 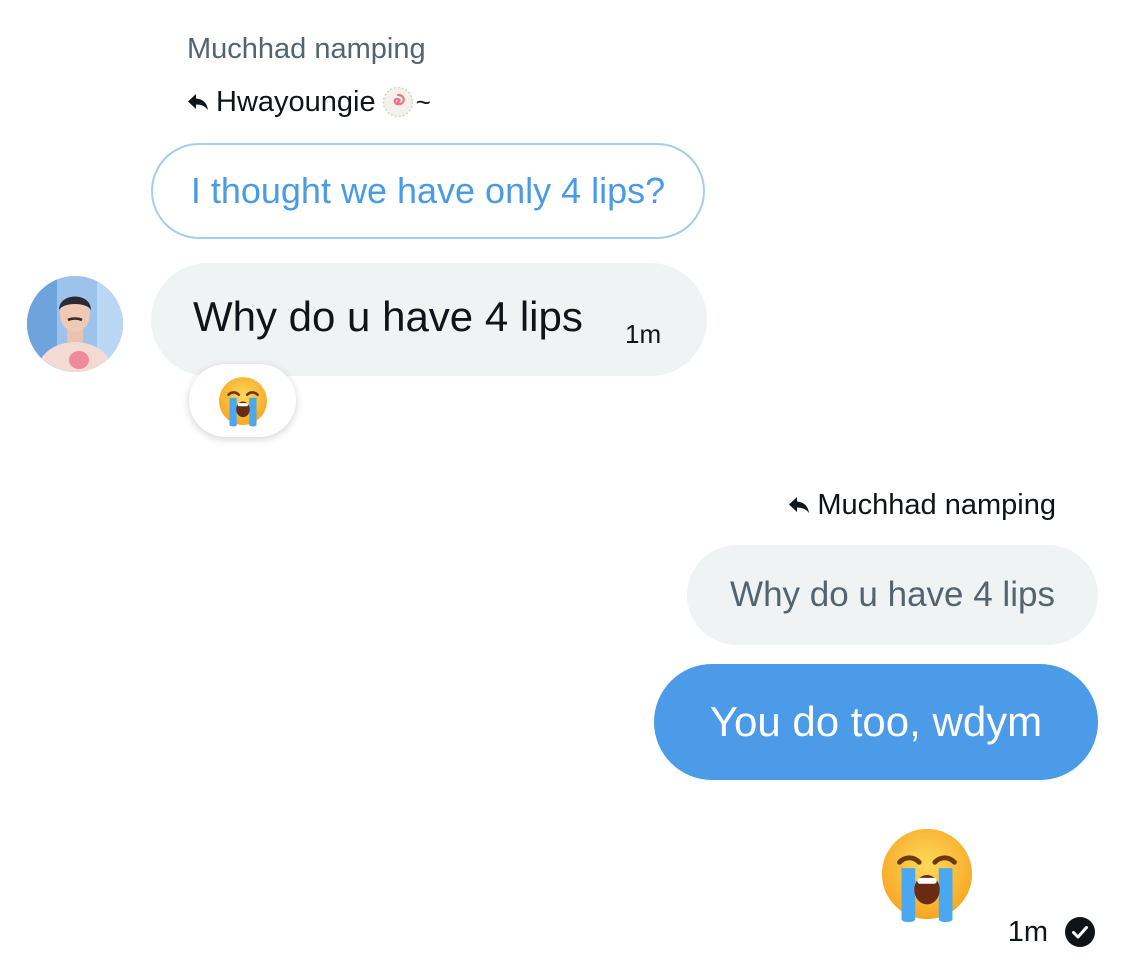 What do you see at coordinates (936, 504) in the screenshot?
I see `reply-to-name: Muchhad namping` at bounding box center [936, 504].